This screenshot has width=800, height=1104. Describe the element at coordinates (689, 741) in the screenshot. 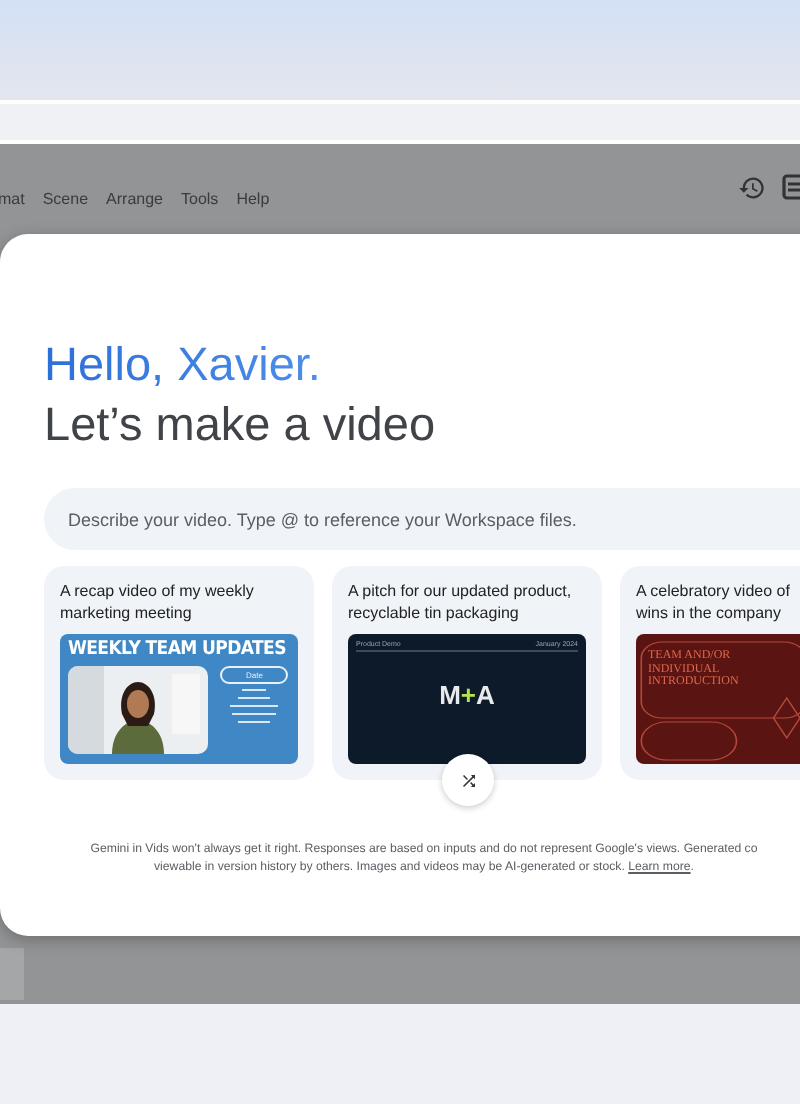

I see `outline-pill` at that location.